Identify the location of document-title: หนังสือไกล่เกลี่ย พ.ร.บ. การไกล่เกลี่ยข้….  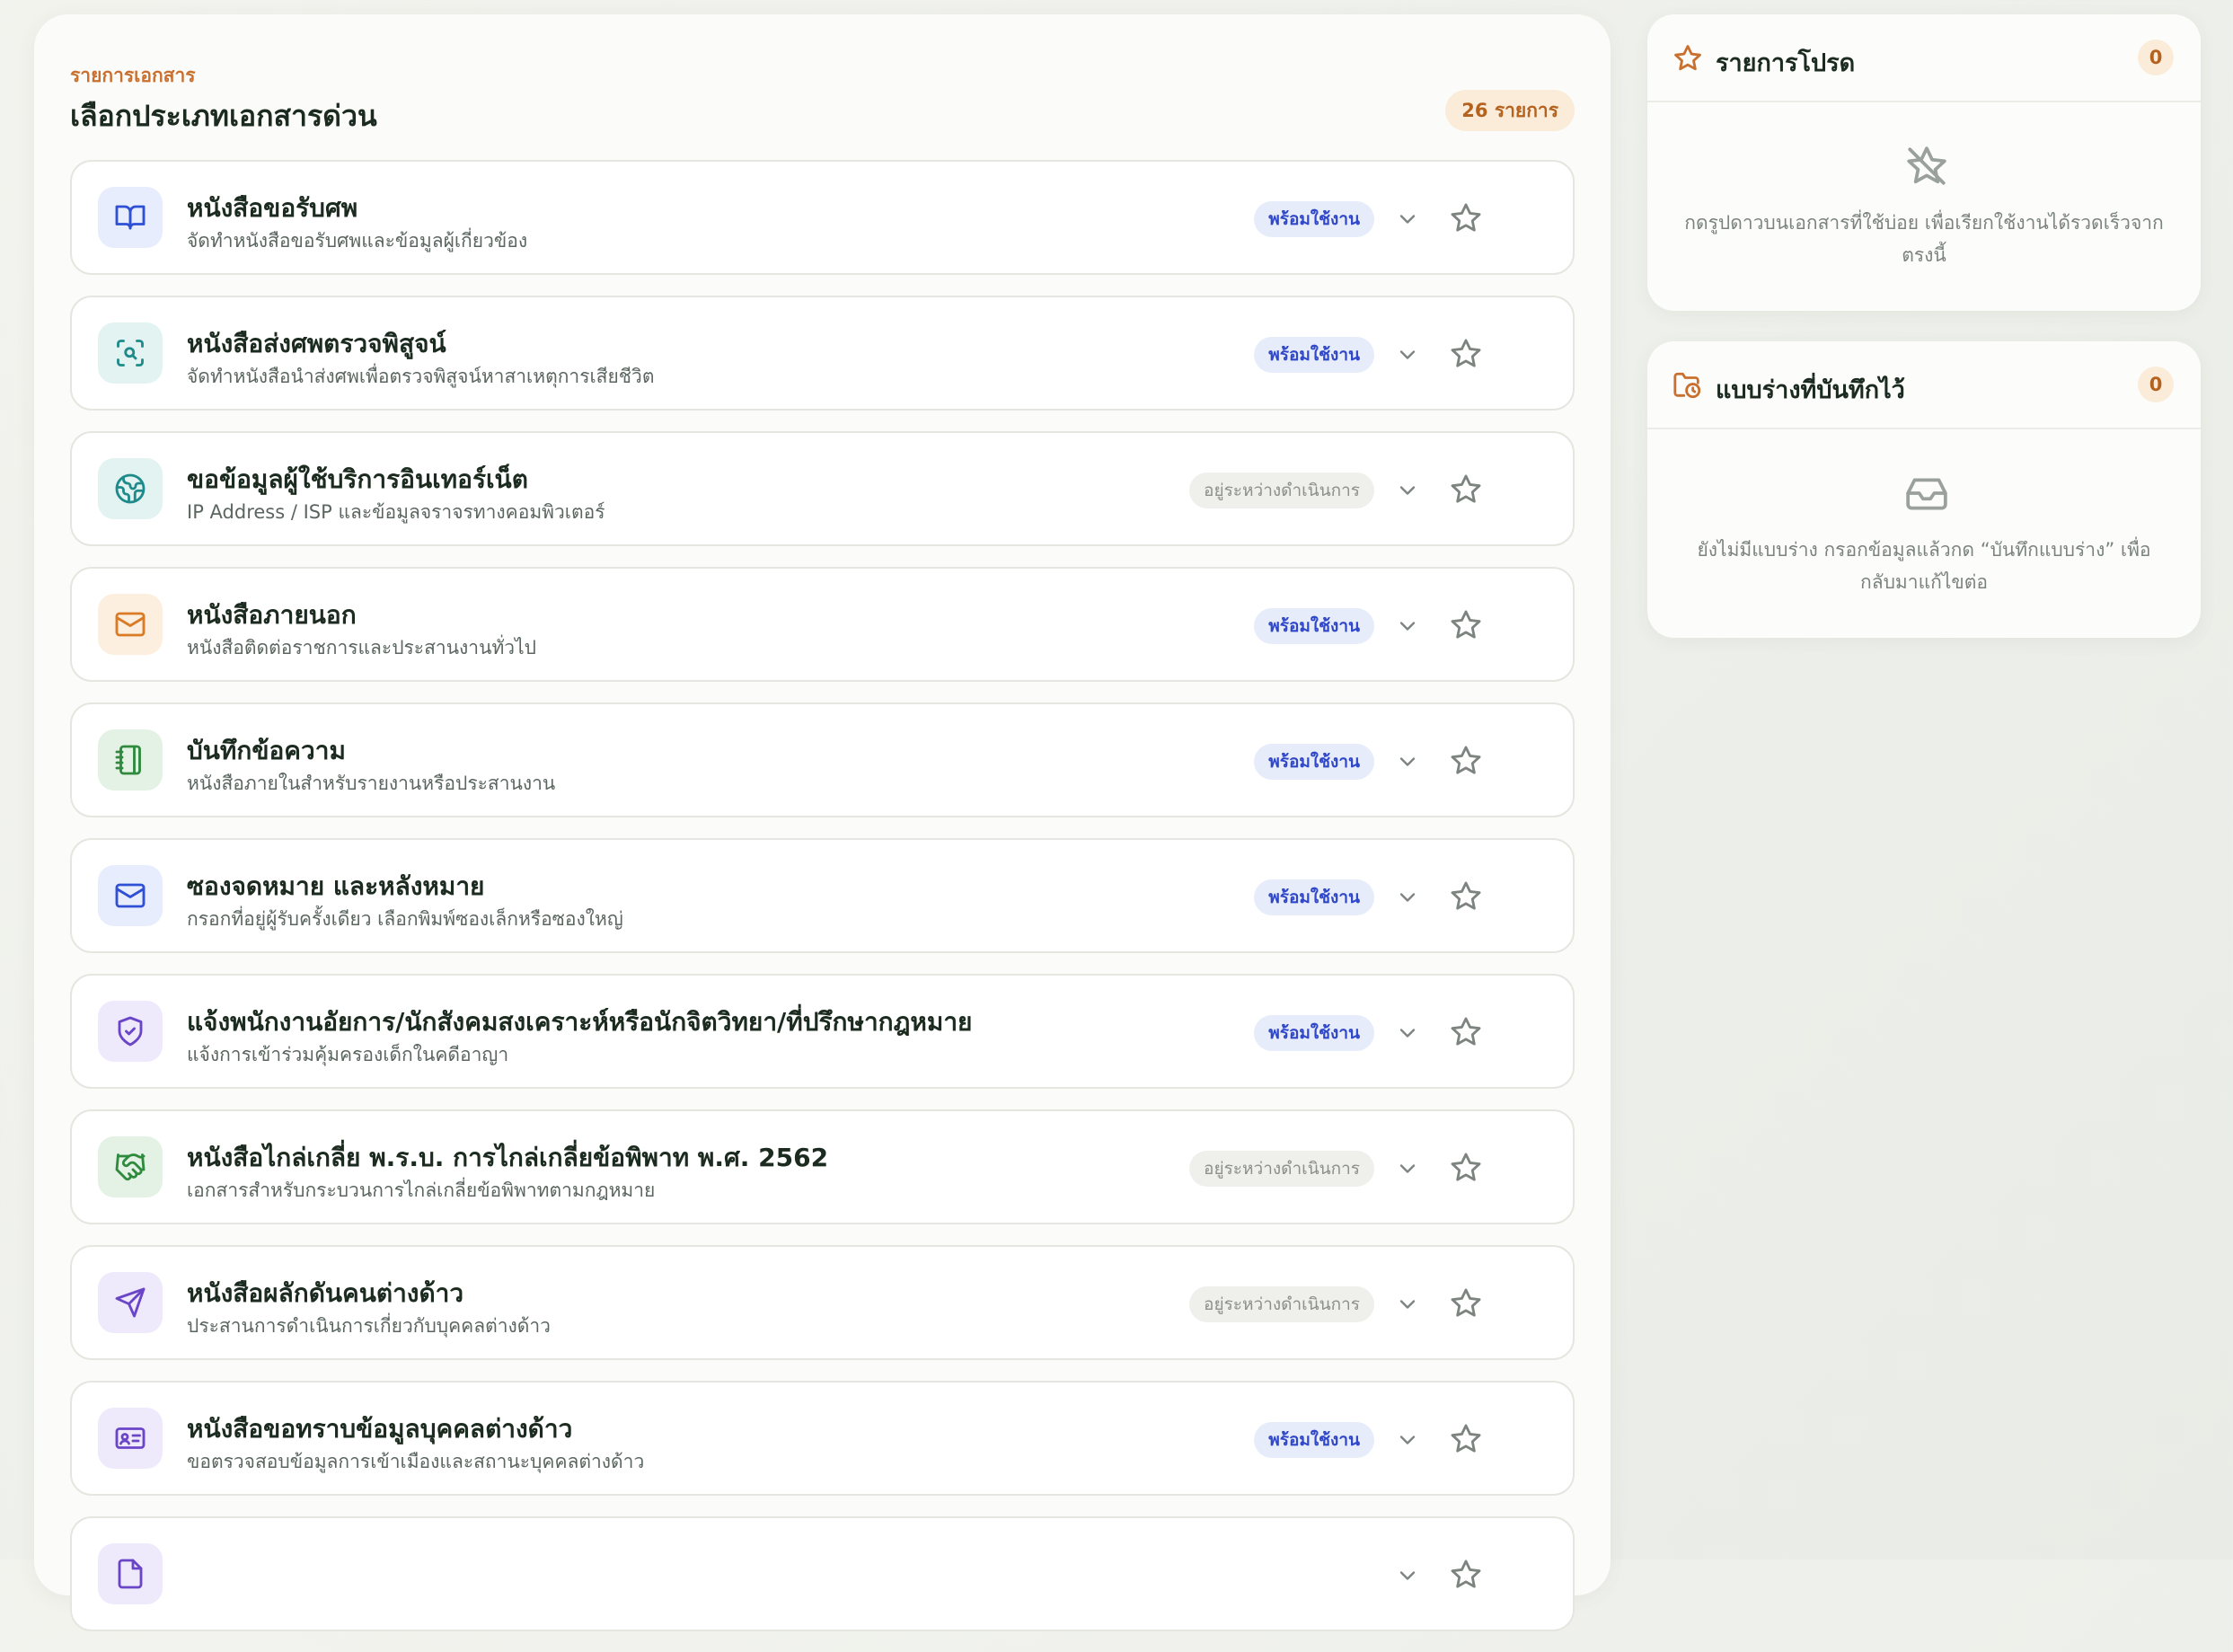
(508, 1157).